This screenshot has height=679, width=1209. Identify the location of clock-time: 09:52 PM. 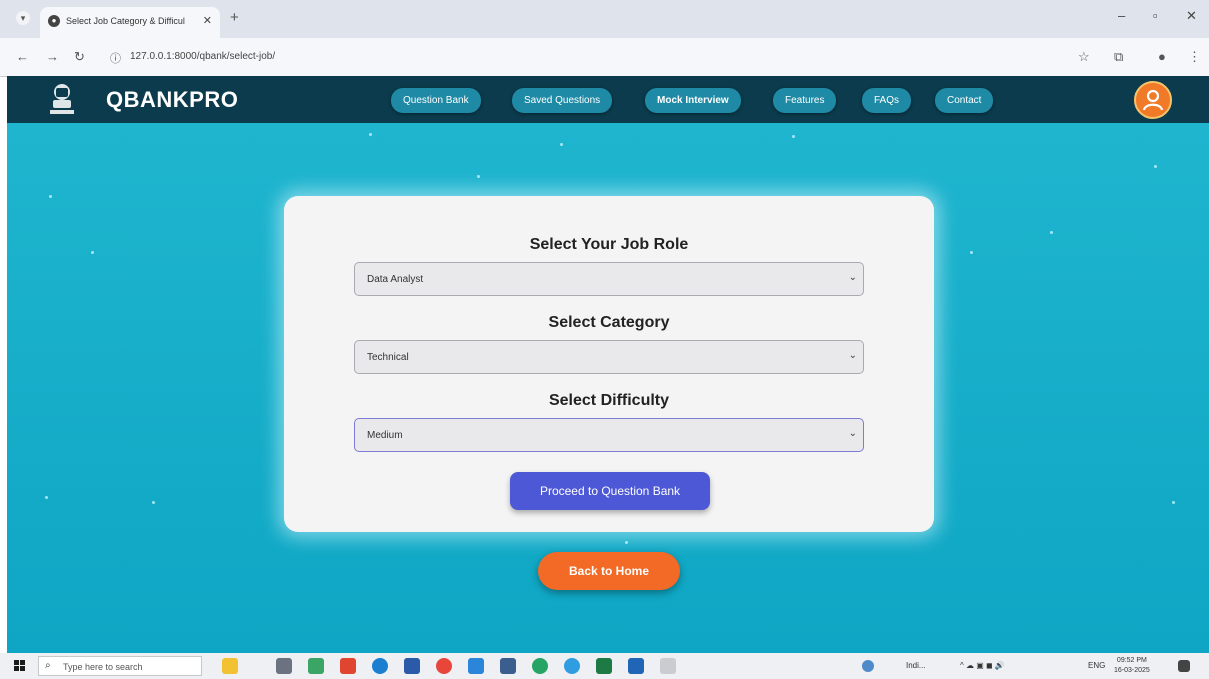
(1131, 660).